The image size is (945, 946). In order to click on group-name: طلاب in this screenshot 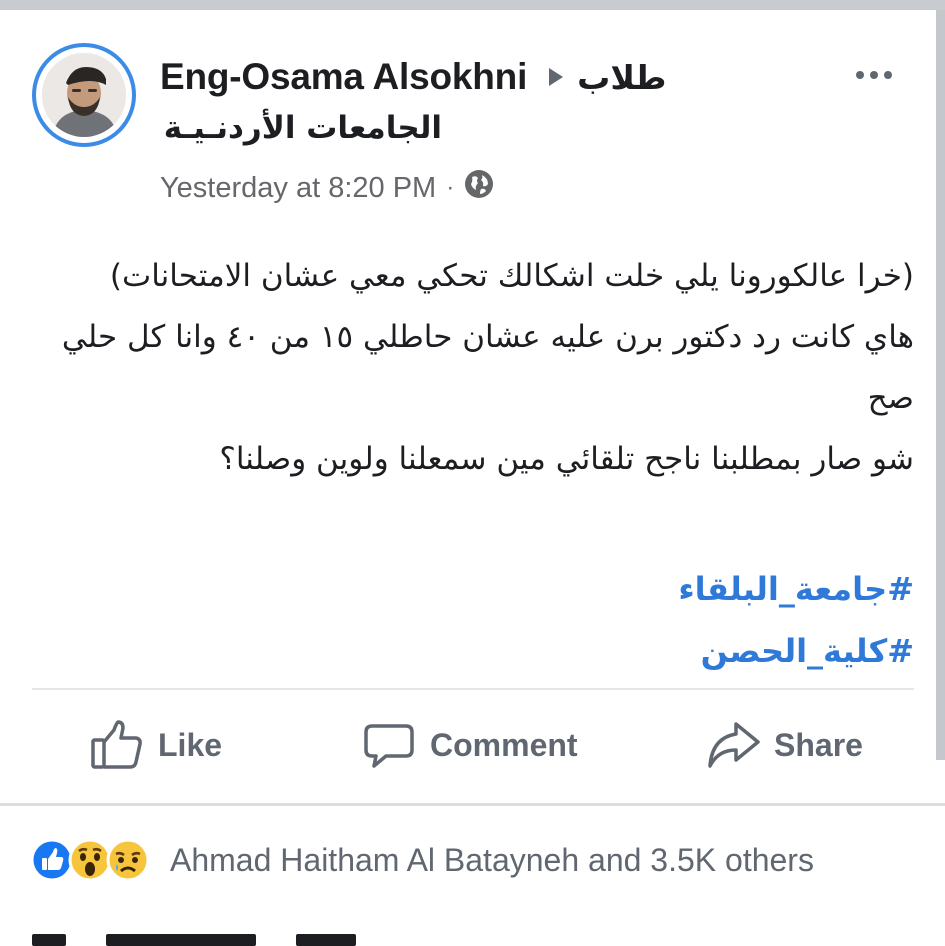, I will do `click(621, 77)`.